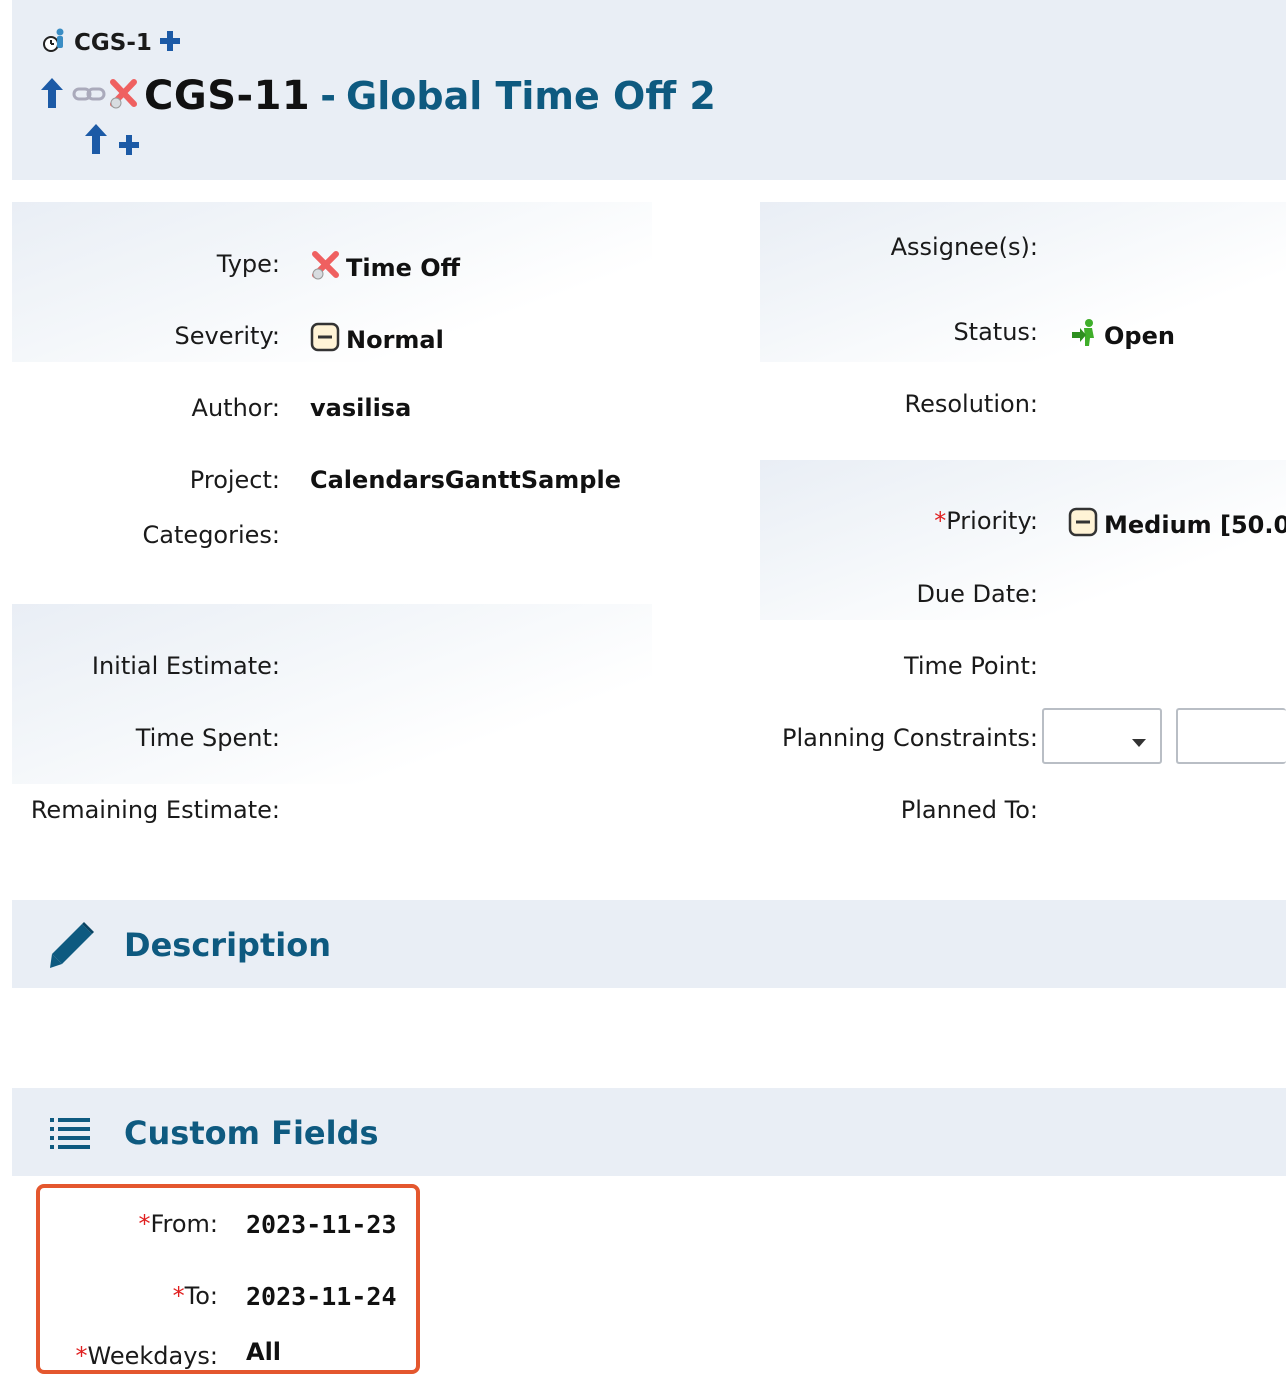 The height and width of the screenshot is (1379, 1286). What do you see at coordinates (531, 96) in the screenshot?
I see `issue-summary: Global Time Off 2` at bounding box center [531, 96].